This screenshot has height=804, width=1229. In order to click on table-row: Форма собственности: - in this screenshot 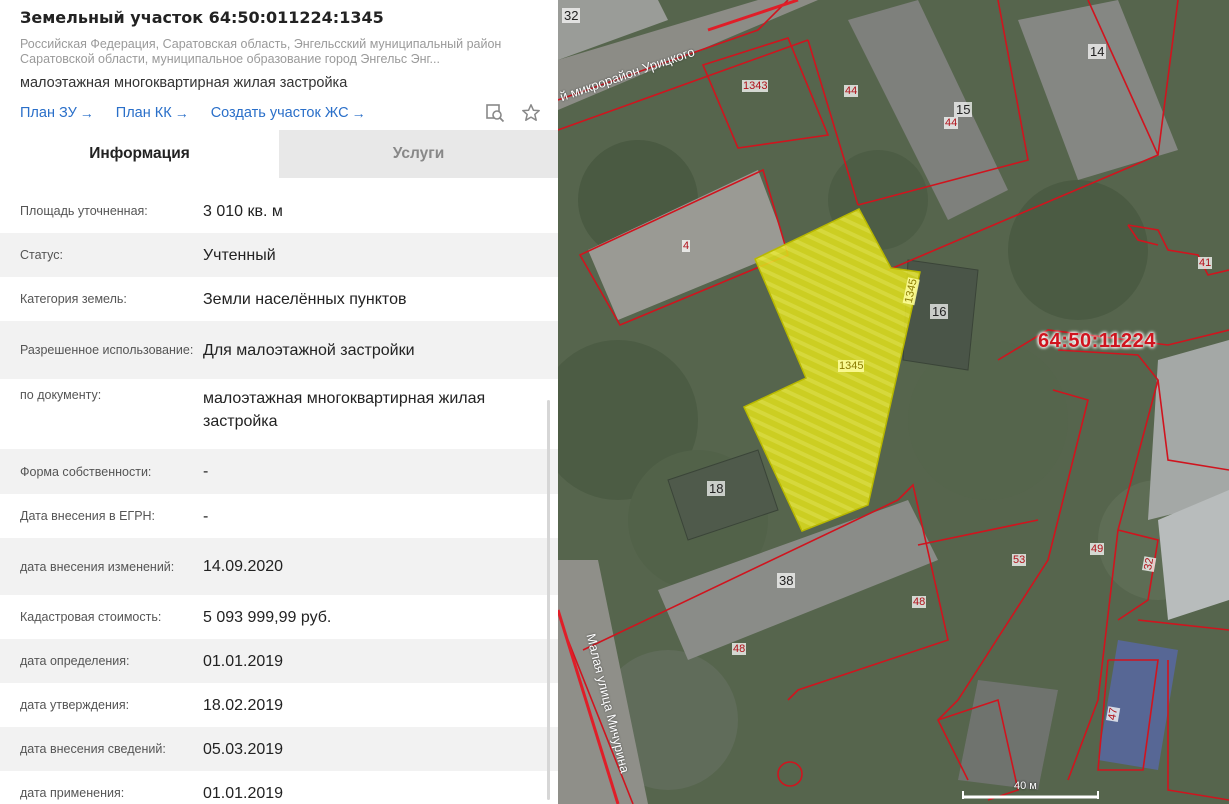, I will do `click(279, 471)`.